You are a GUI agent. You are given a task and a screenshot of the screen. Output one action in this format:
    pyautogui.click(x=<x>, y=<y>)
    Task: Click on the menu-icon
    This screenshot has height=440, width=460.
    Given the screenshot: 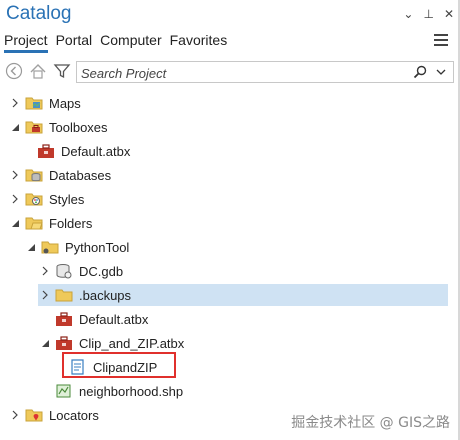 What is the action you would take?
    pyautogui.click(x=441, y=41)
    